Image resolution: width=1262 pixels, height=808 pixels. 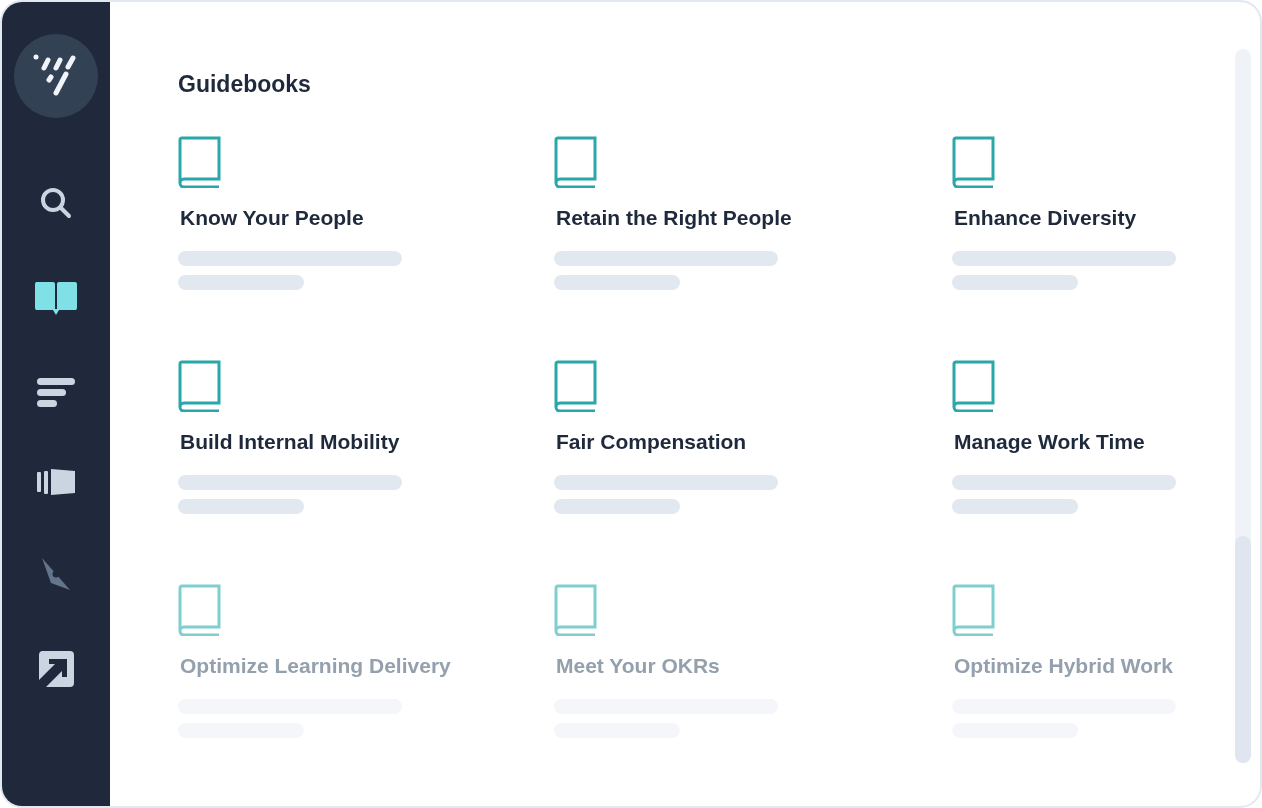 I want to click on guidebook-title: Fair Compensation, so click(x=651, y=442).